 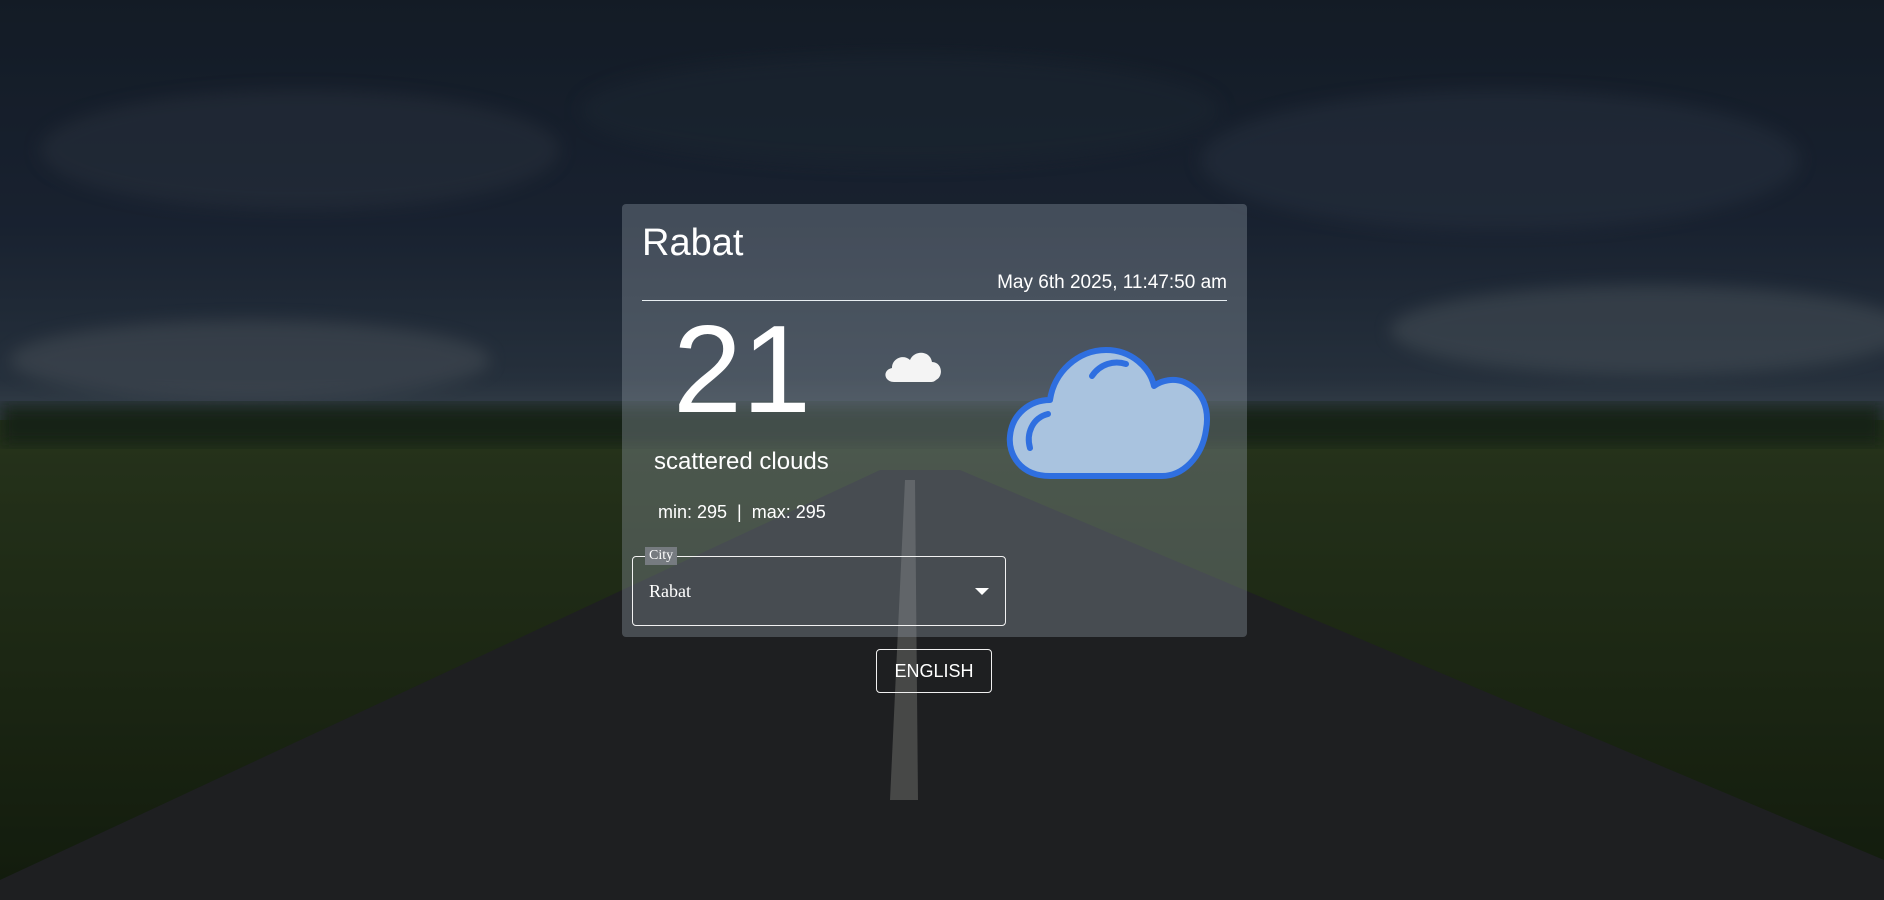 I want to click on language-button: ENGLISH, so click(x=934, y=671).